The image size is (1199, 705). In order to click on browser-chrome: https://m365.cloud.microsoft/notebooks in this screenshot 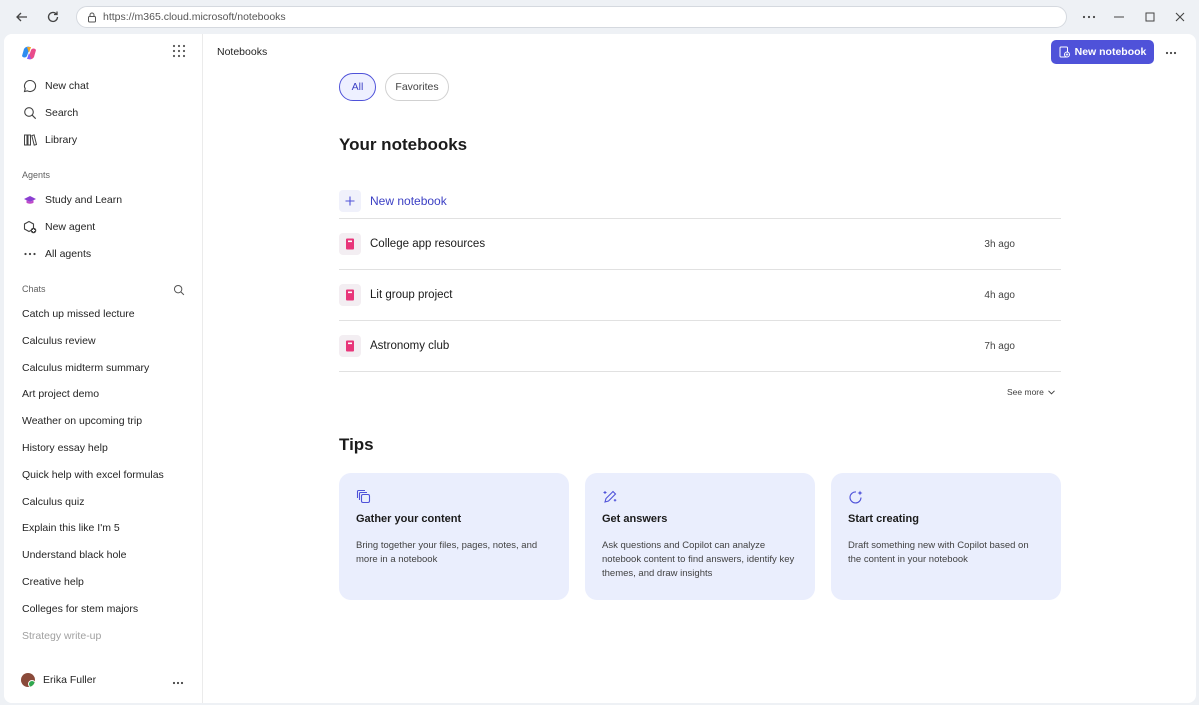, I will do `click(599, 17)`.